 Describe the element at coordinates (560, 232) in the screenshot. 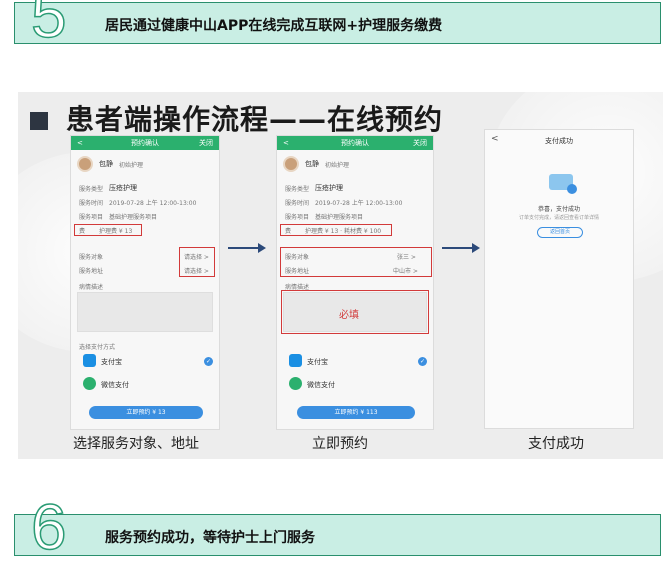

I see `back-home-button: 返回首页` at that location.